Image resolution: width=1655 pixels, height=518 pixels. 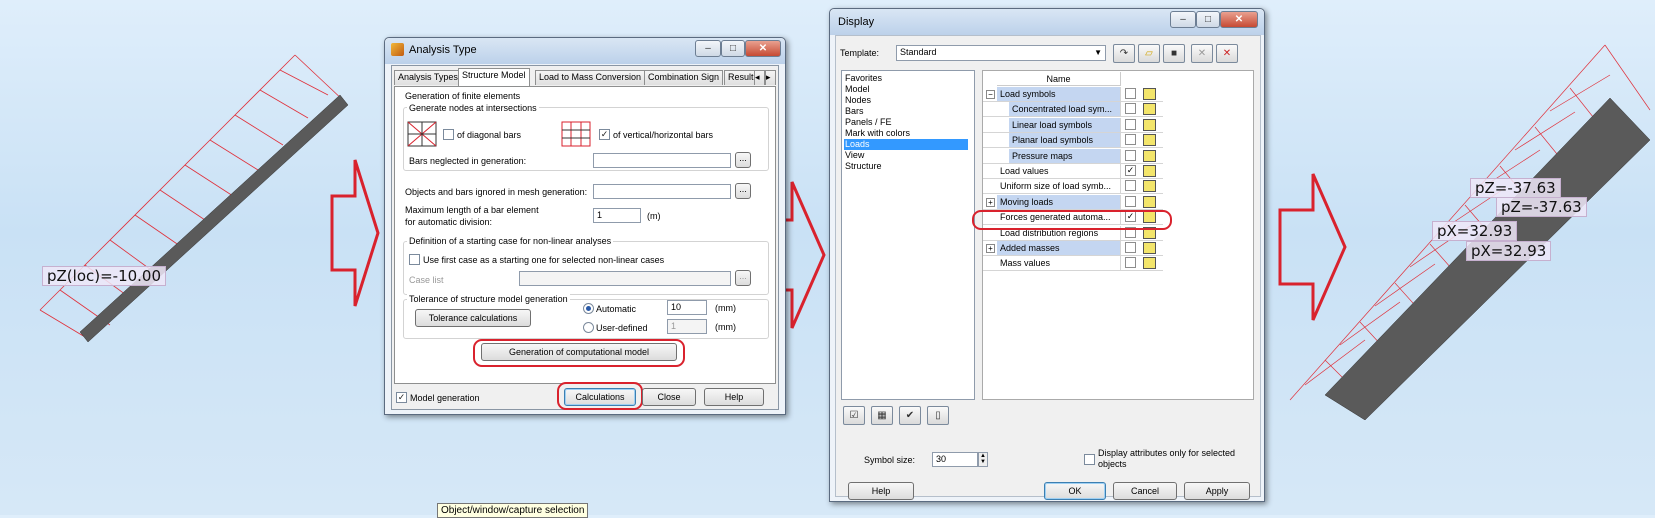 What do you see at coordinates (1202, 53) in the screenshot?
I see `template-delete-icon: ✕` at bounding box center [1202, 53].